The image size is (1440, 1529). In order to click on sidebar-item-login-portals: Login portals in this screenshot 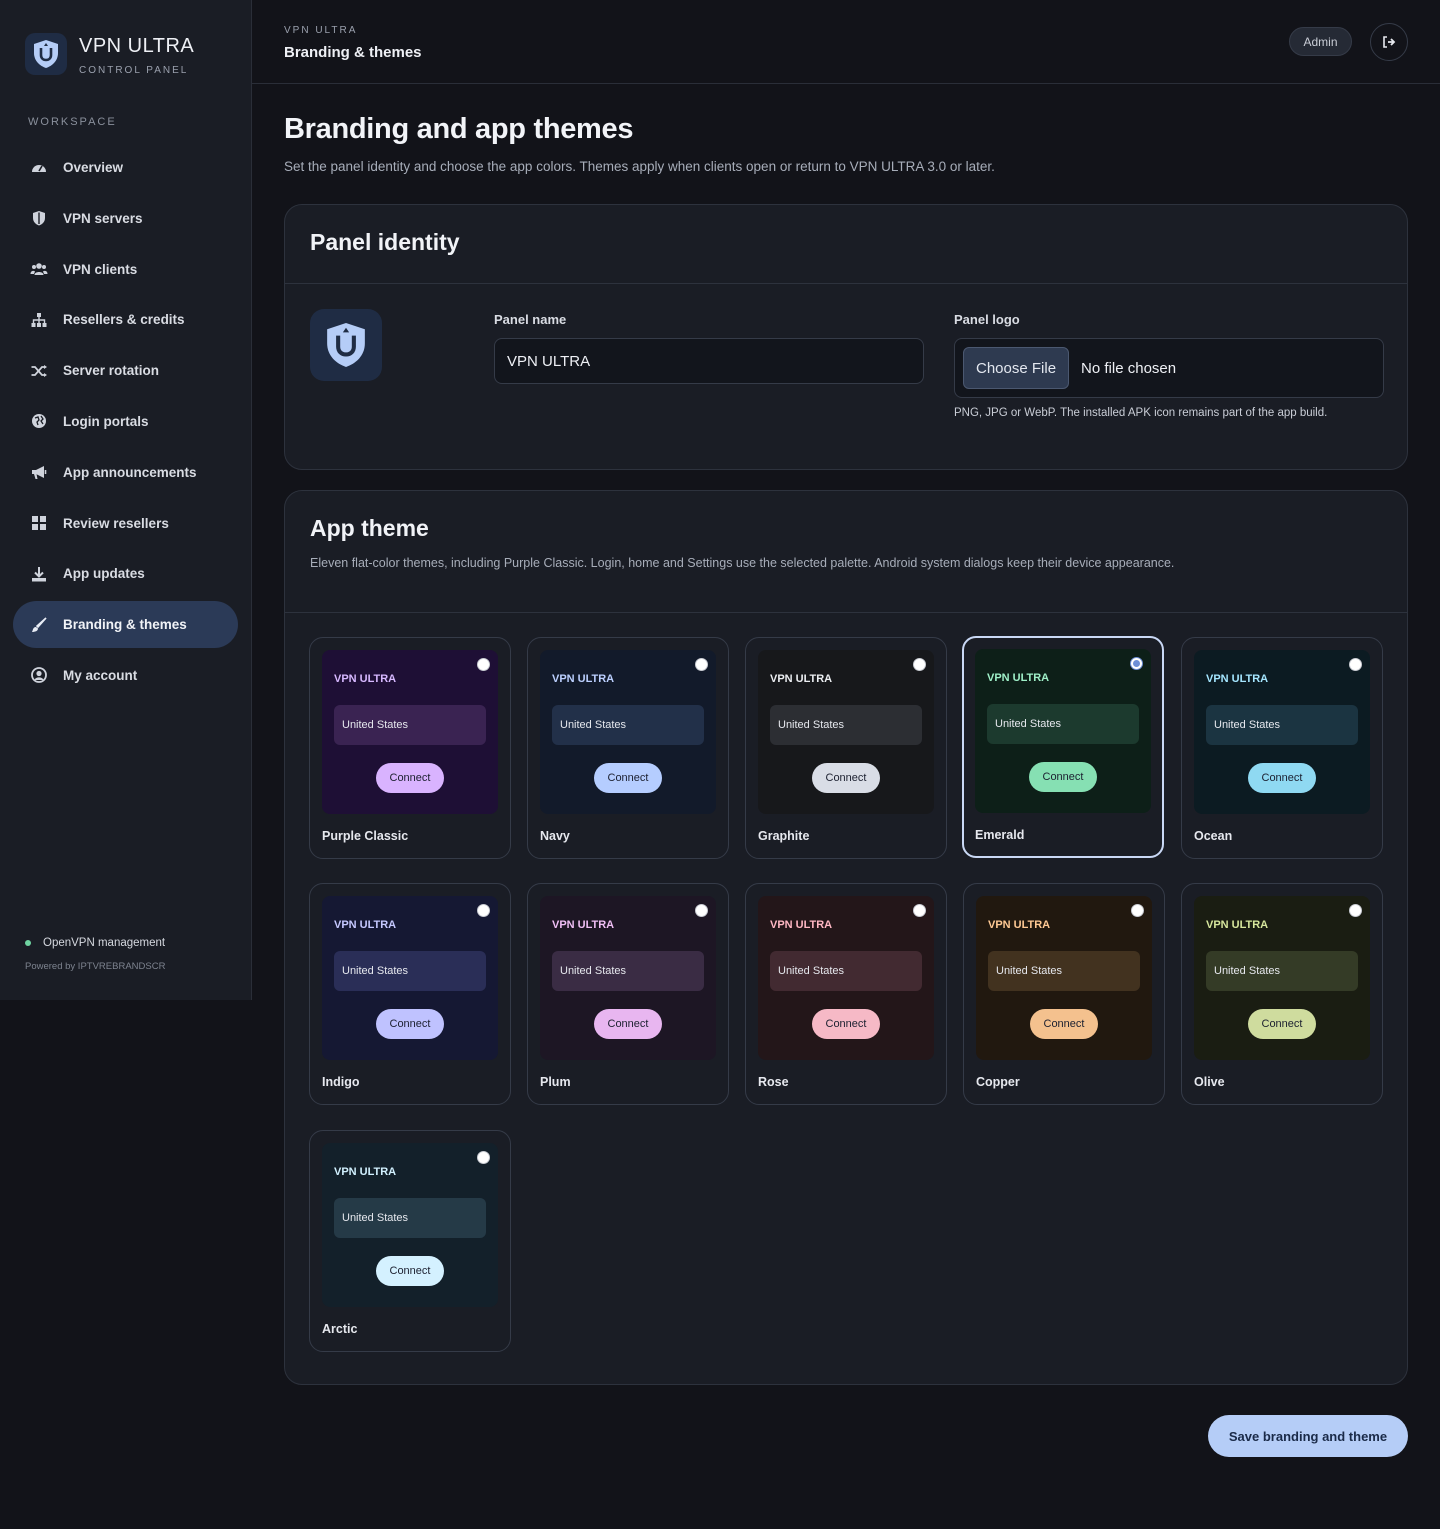, I will do `click(125, 421)`.